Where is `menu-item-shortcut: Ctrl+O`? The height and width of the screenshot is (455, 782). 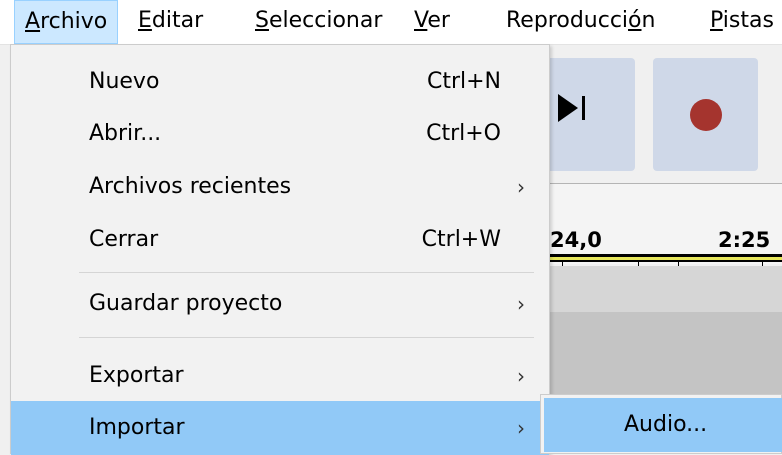
menu-item-shortcut: Ctrl+O is located at coordinates (463, 133).